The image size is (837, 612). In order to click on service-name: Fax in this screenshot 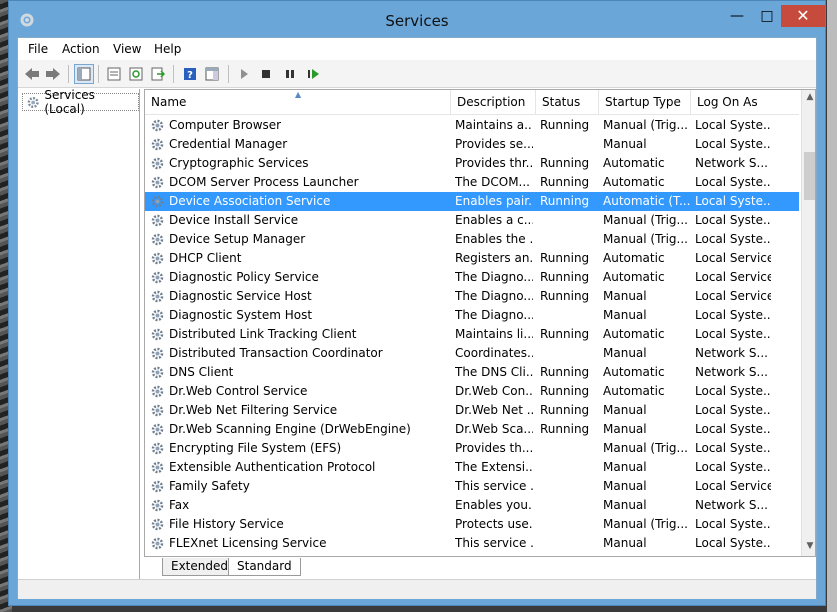, I will do `click(179, 505)`.